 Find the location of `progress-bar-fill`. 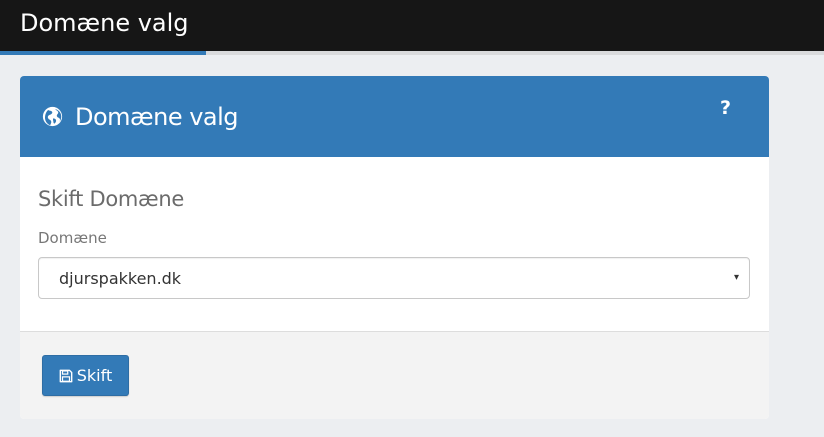

progress-bar-fill is located at coordinates (103, 53).